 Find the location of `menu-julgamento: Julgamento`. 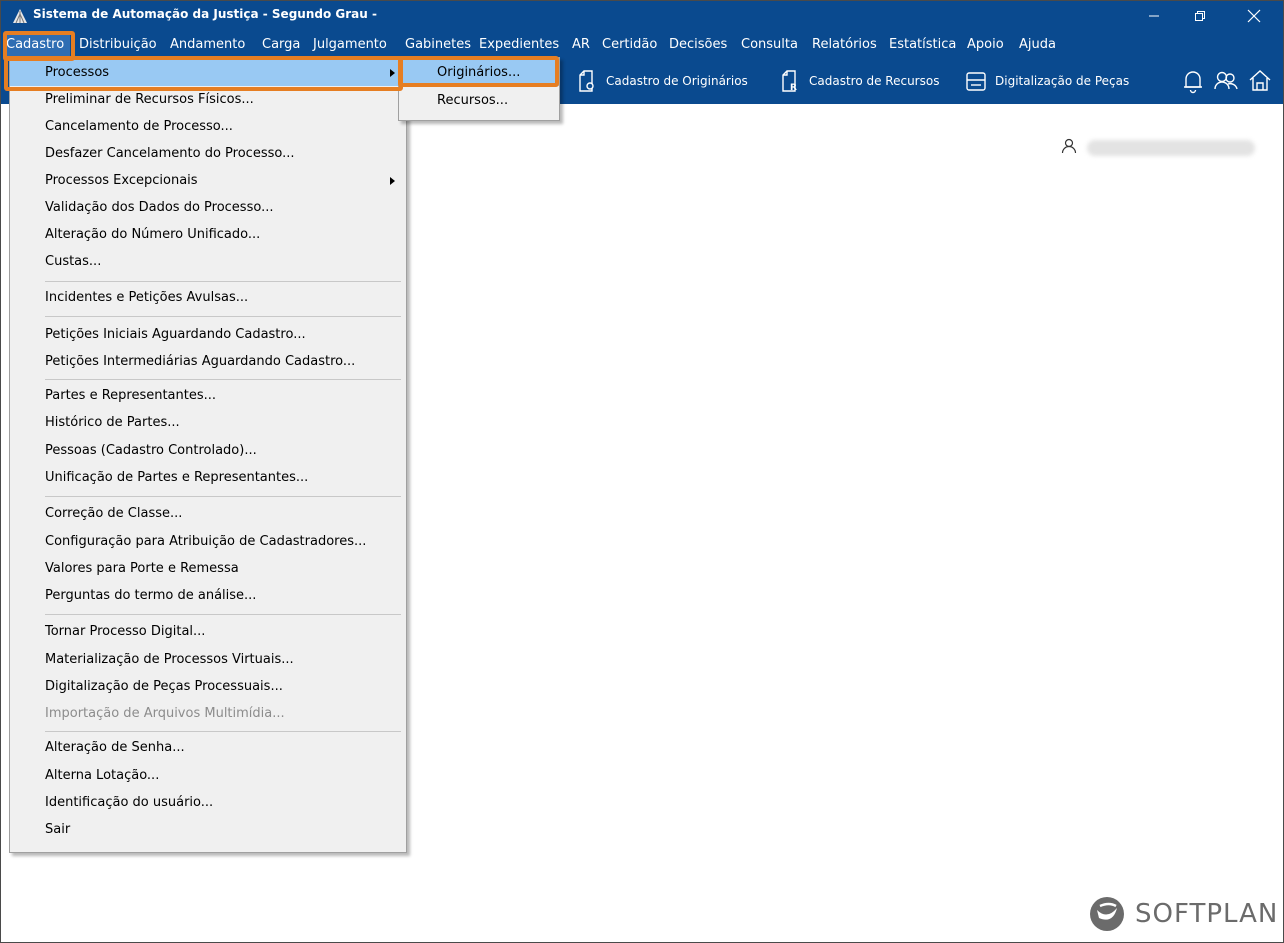

menu-julgamento: Julgamento is located at coordinates (350, 44).